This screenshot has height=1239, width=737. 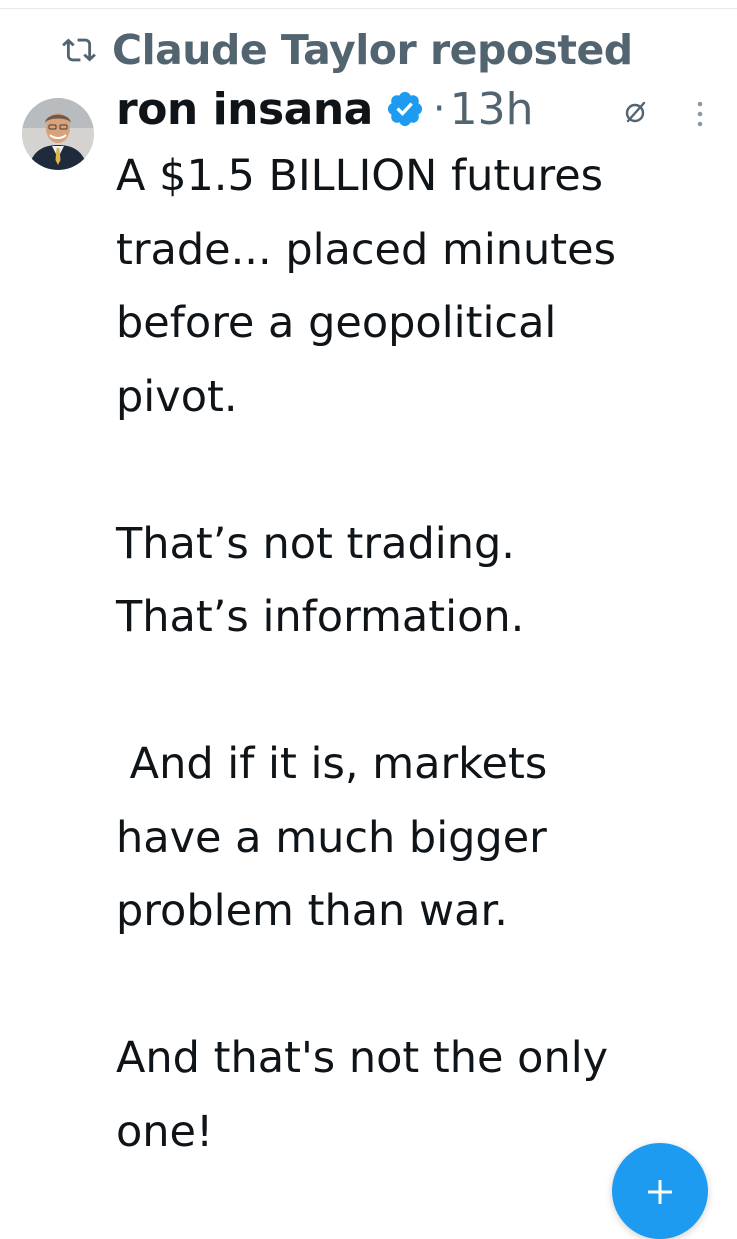 I want to click on grok-icon, so click(x=636, y=112).